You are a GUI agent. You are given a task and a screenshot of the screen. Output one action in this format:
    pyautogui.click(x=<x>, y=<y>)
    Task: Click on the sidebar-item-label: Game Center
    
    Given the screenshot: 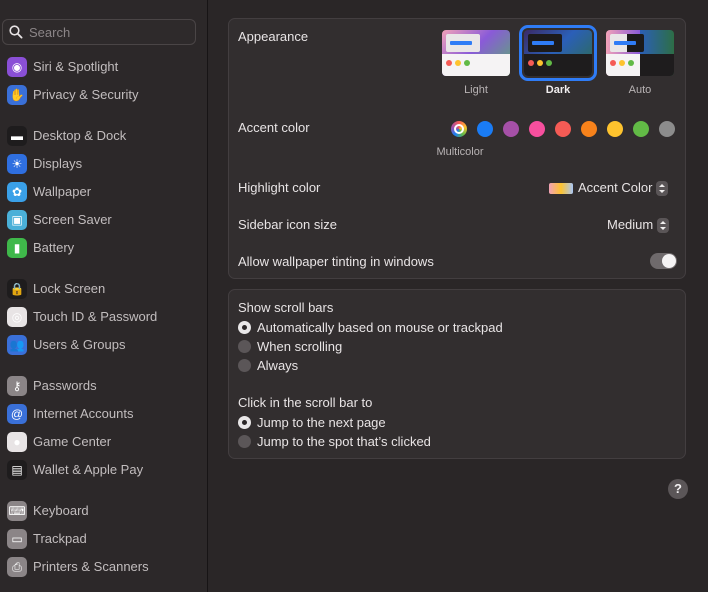 What is the action you would take?
    pyautogui.click(x=72, y=441)
    